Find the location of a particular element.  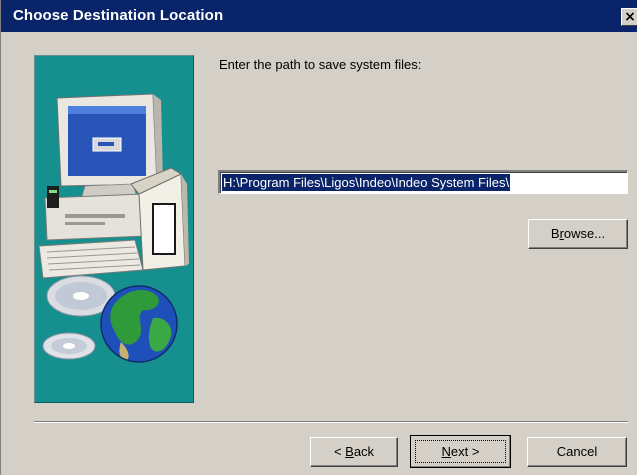

back-label-post: ack is located at coordinates (364, 451).